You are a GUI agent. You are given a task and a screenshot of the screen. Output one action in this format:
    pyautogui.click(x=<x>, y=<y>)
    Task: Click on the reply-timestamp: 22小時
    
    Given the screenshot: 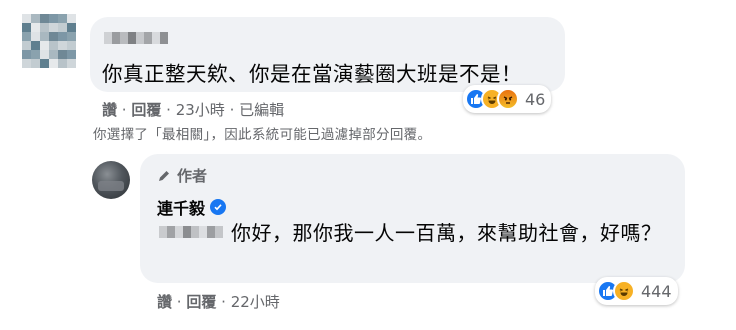 What is the action you would take?
    pyautogui.click(x=255, y=302)
    